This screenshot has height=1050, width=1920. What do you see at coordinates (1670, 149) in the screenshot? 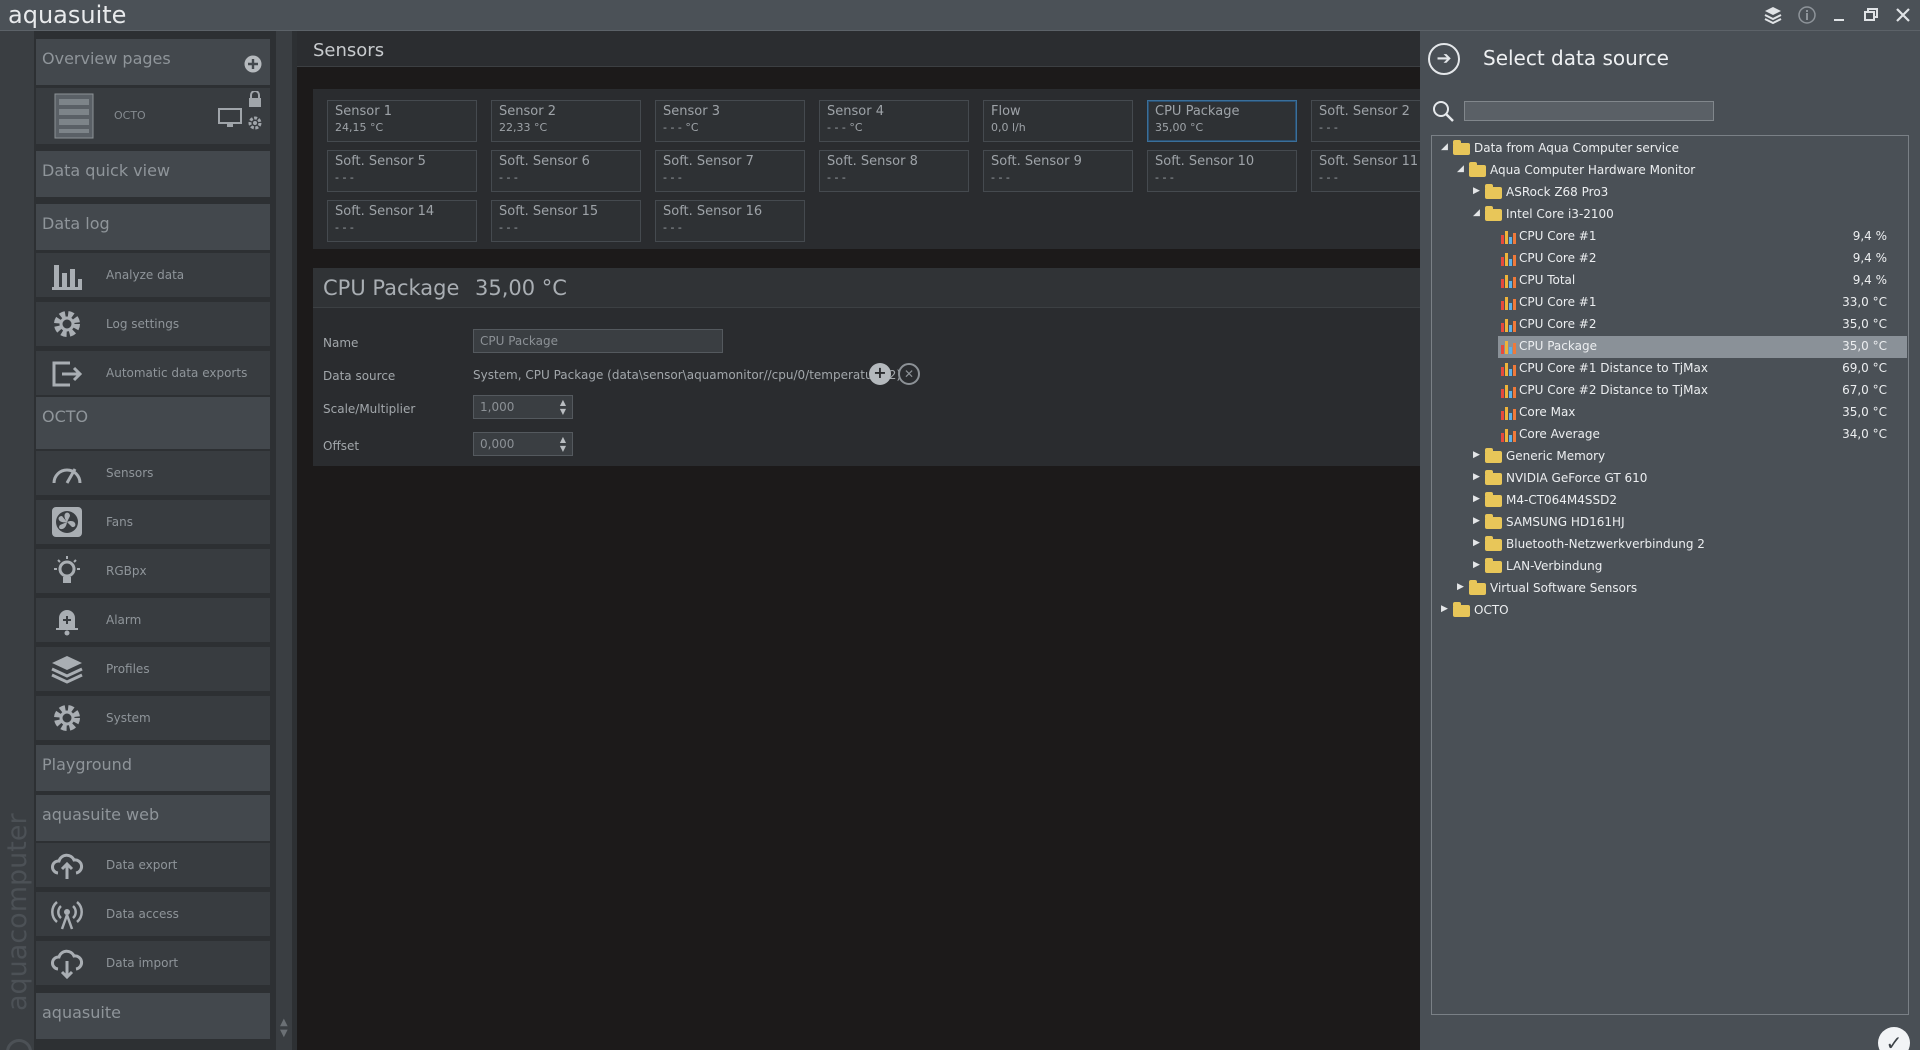
I see `tree-folder-node: ◢ Data from Aqua Computer service` at bounding box center [1670, 149].